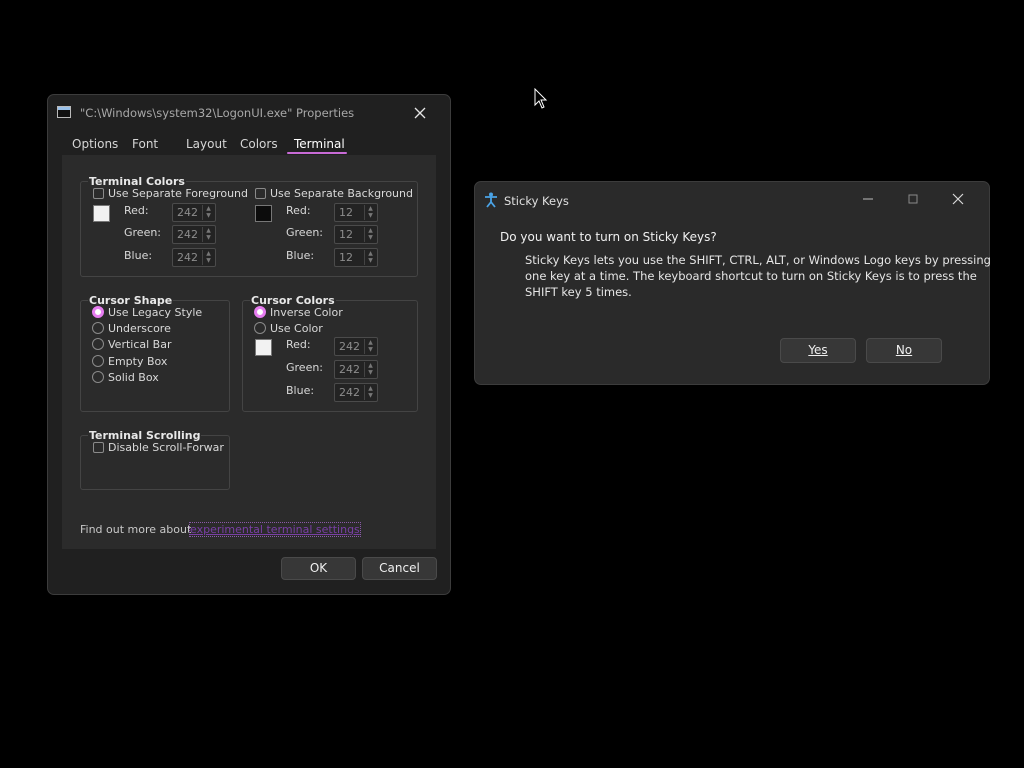 This screenshot has height=768, width=1024. Describe the element at coordinates (136, 210) in the screenshot. I see `fg-red-label: Red:` at that location.